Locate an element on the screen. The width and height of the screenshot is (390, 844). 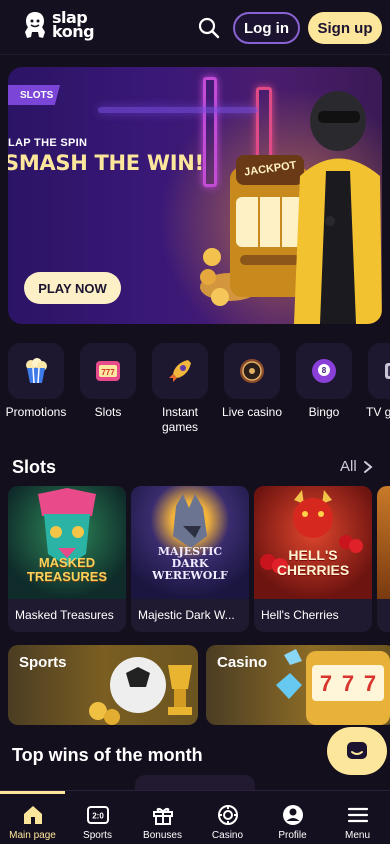
scoreboard-icon: 2:0 is located at coordinates (97, 815).